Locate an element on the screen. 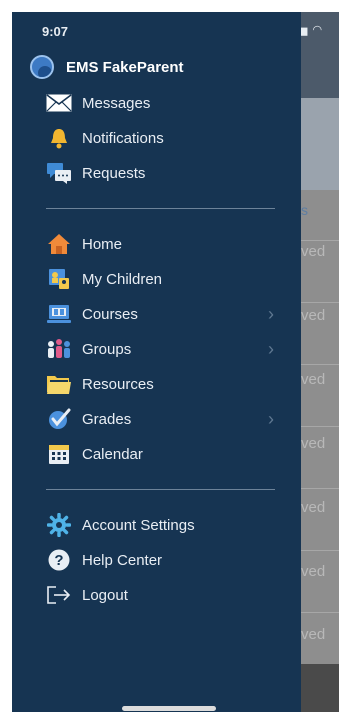 The width and height of the screenshot is (339, 712). menu-item-help-center: ? Help Center is located at coordinates (161, 560).